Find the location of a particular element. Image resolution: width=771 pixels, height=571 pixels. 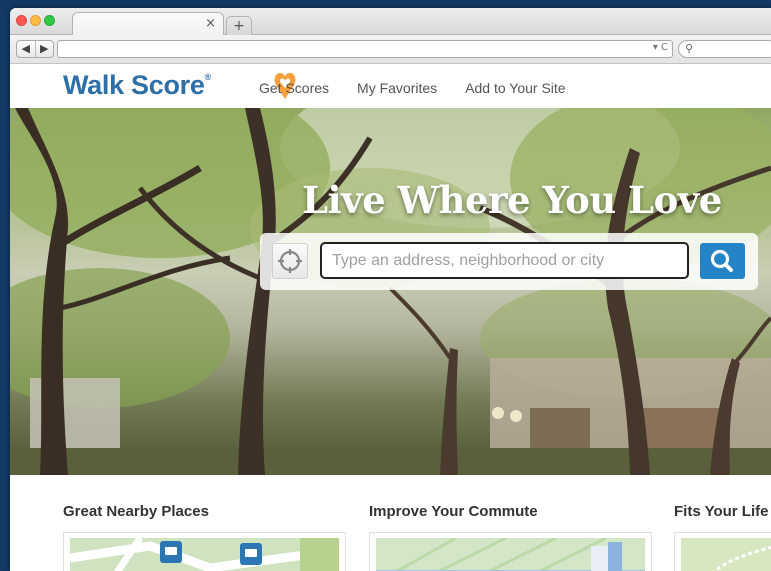

history-buttons: ◀ ▶ is located at coordinates (35, 49).